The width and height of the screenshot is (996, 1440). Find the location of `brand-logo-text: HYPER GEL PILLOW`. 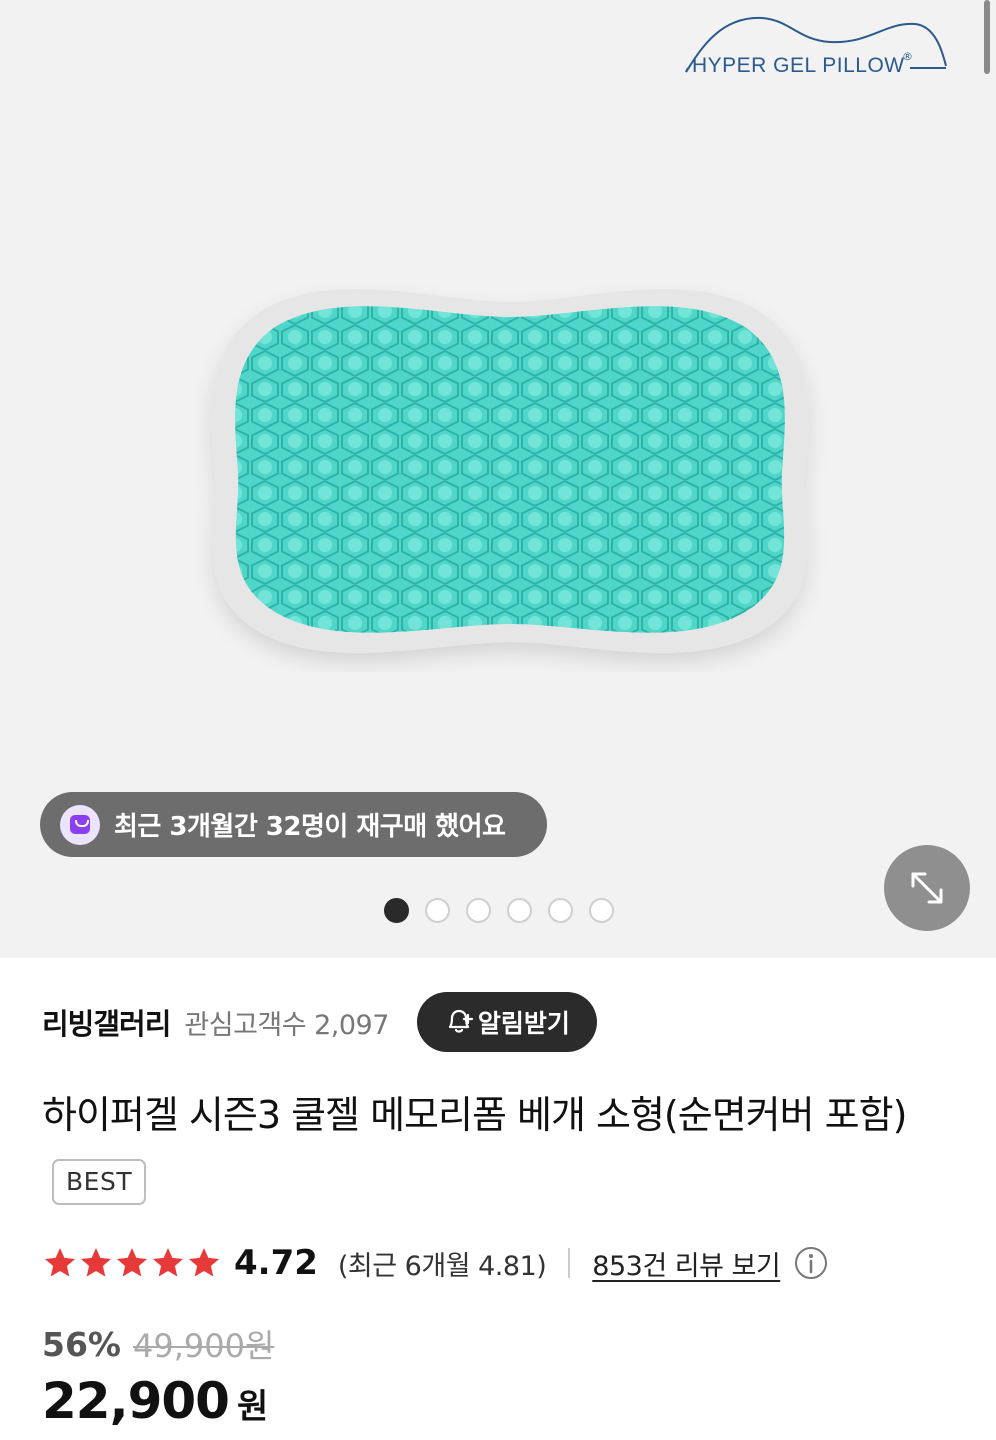

brand-logo-text: HYPER GEL PILLOW is located at coordinates (798, 65).